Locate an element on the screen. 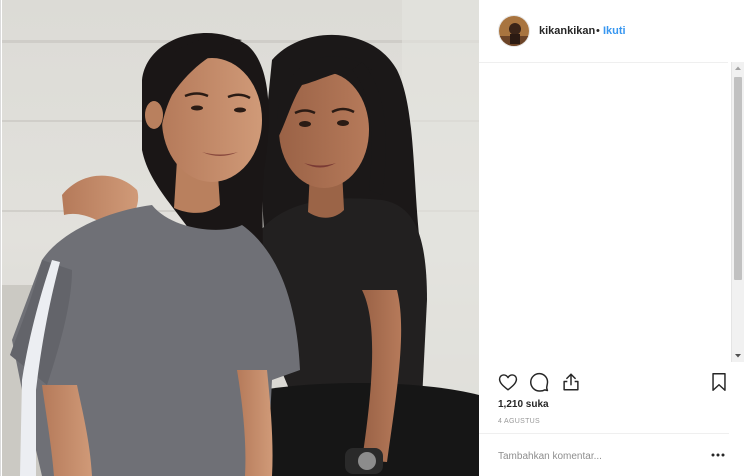 This screenshot has width=745, height=476. heart-icon is located at coordinates (508, 382).